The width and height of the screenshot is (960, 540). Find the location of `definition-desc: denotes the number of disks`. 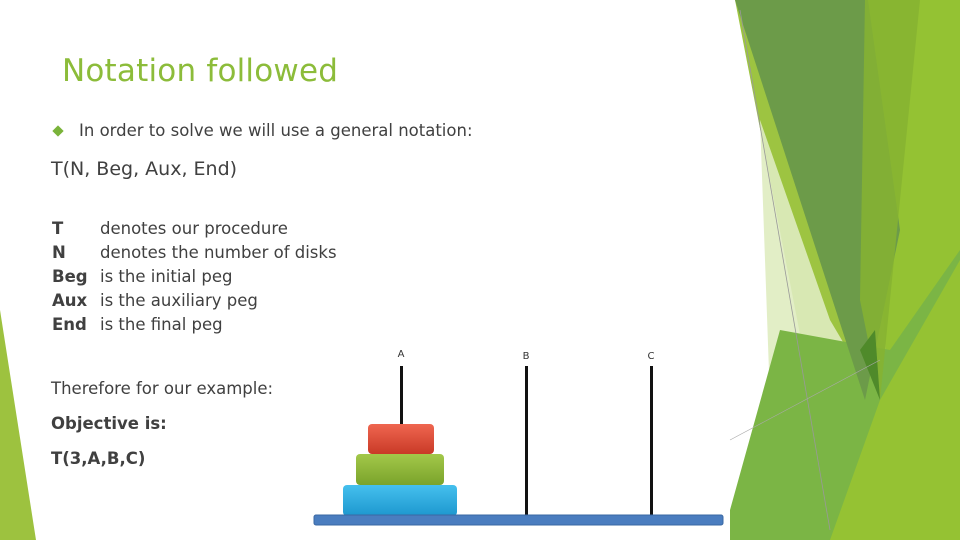

definition-desc: denotes the number of disks is located at coordinates (218, 252).